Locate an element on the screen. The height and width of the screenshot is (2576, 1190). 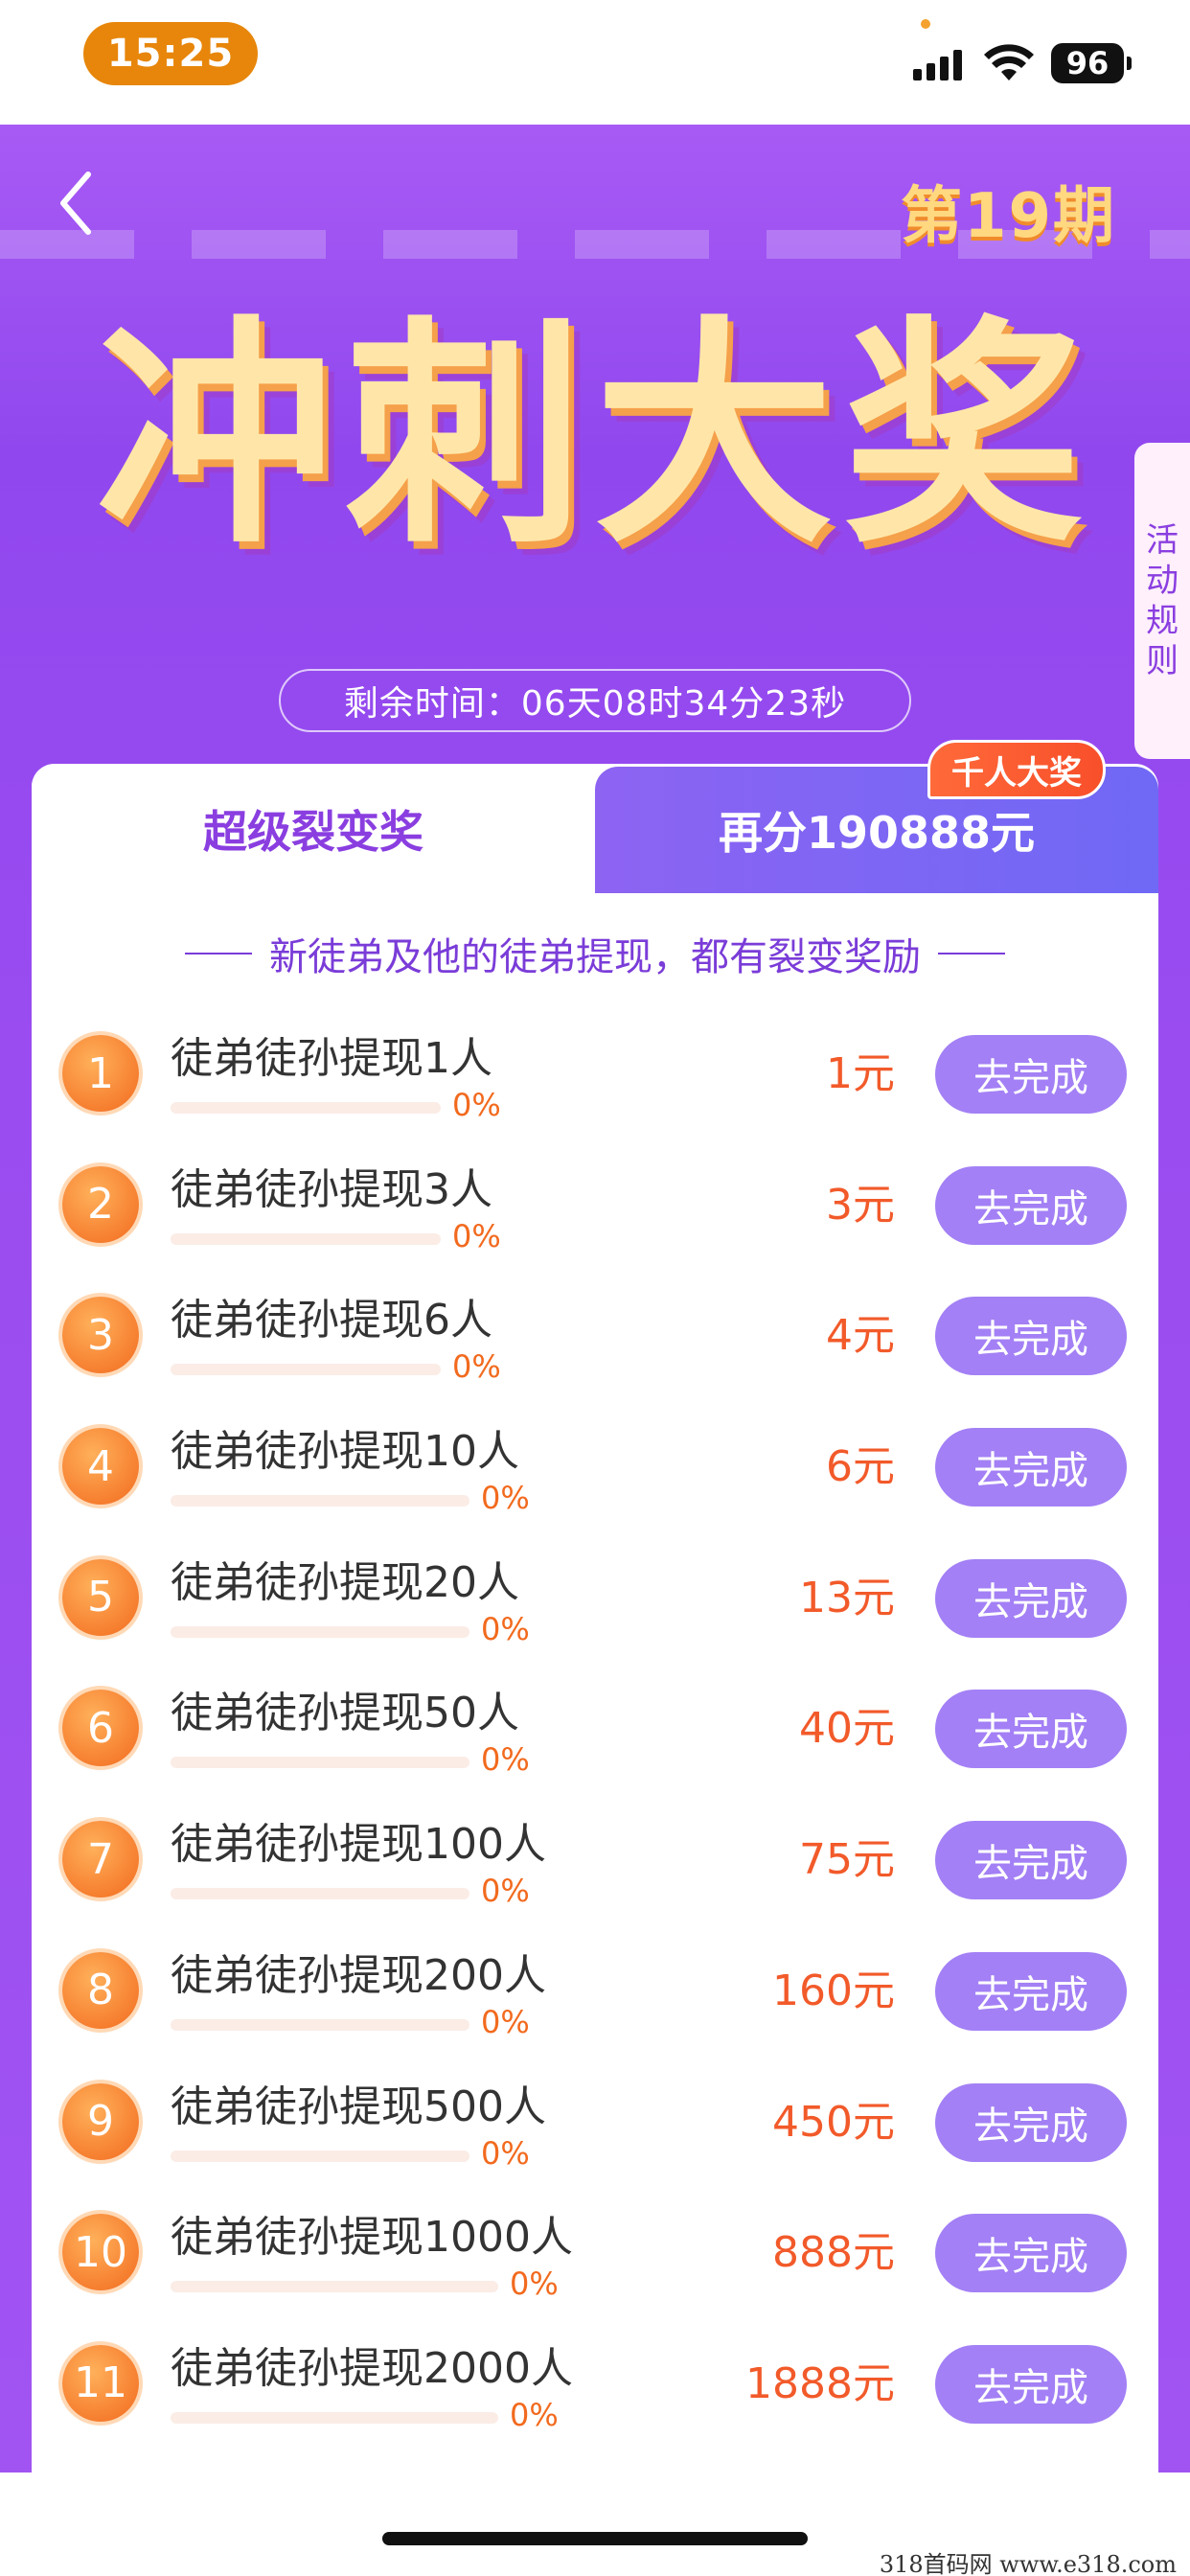
task-reward: 450元 is located at coordinates (834, 2122).